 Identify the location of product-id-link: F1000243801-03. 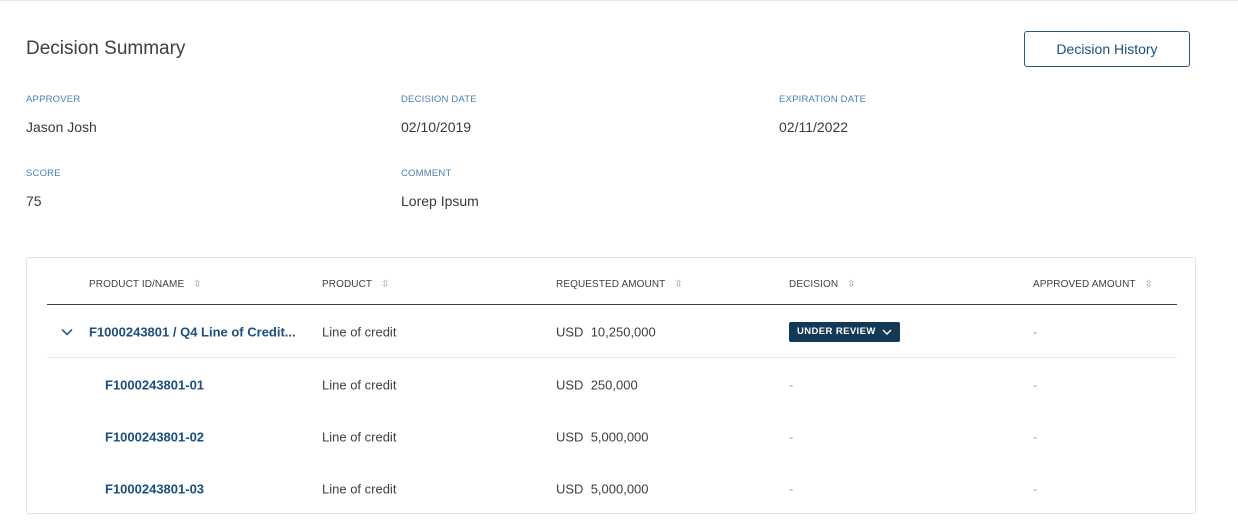
(154, 489).